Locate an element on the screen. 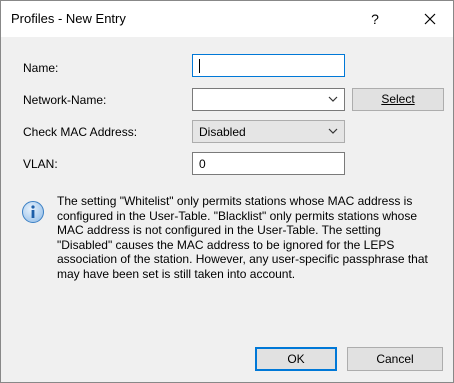 This screenshot has height=383, width=454. help-button: ? is located at coordinates (375, 19).